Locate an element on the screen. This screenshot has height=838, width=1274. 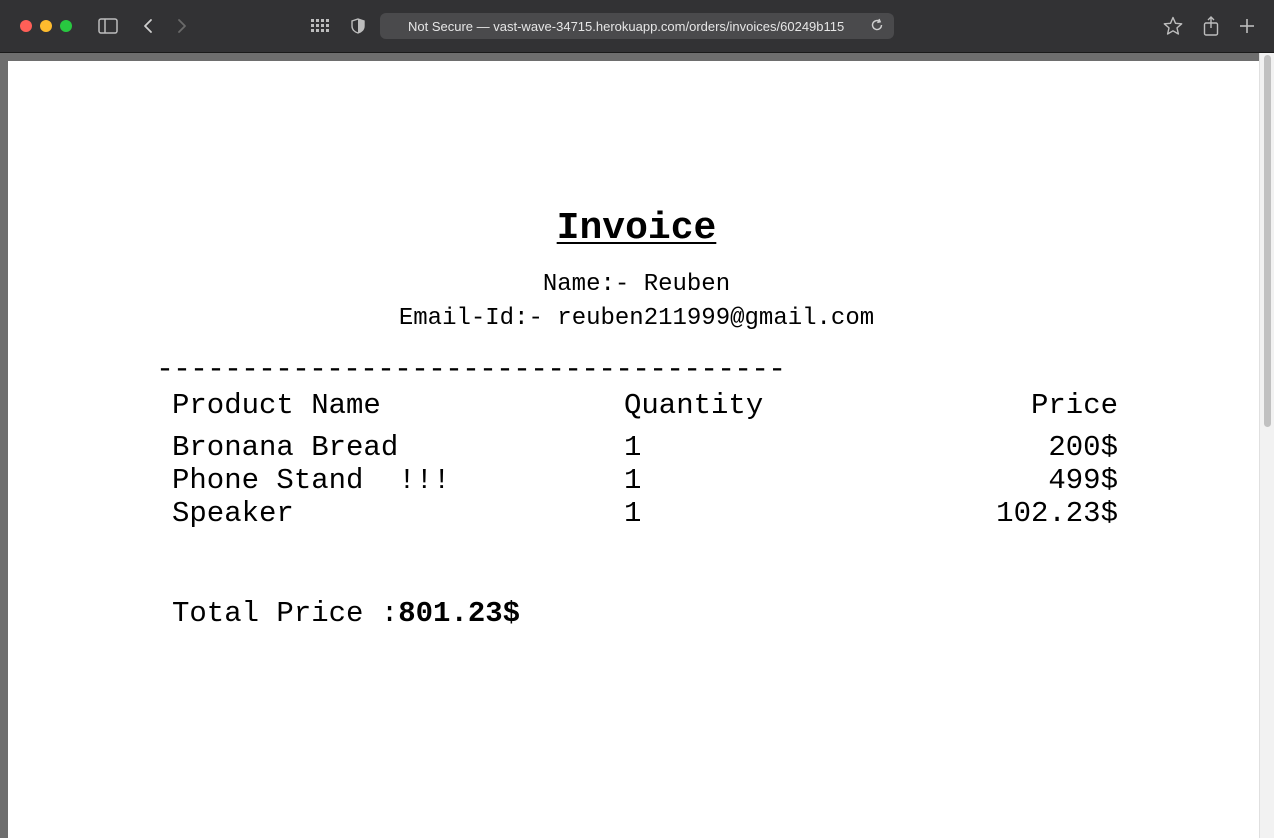
item-product-name: Phone Stand !!! is located at coordinates (311, 480).